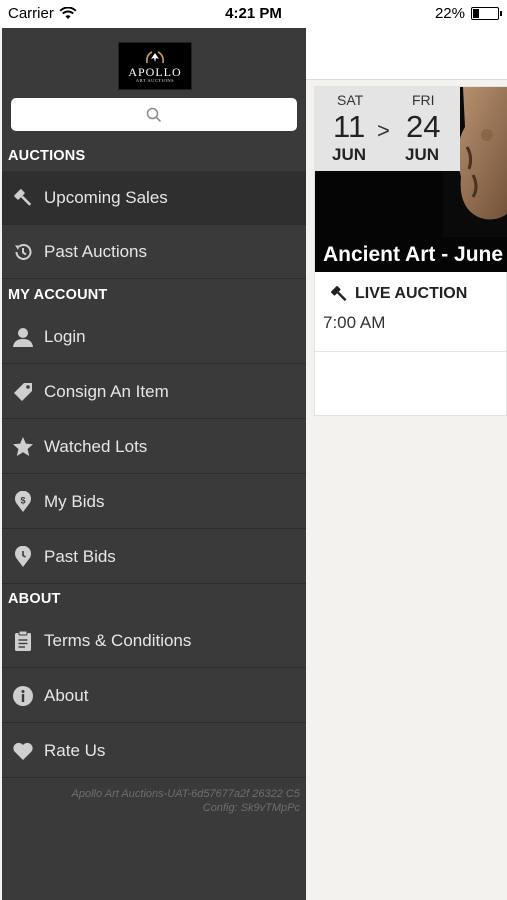  What do you see at coordinates (423, 126) in the screenshot?
I see `end-day: 24` at bounding box center [423, 126].